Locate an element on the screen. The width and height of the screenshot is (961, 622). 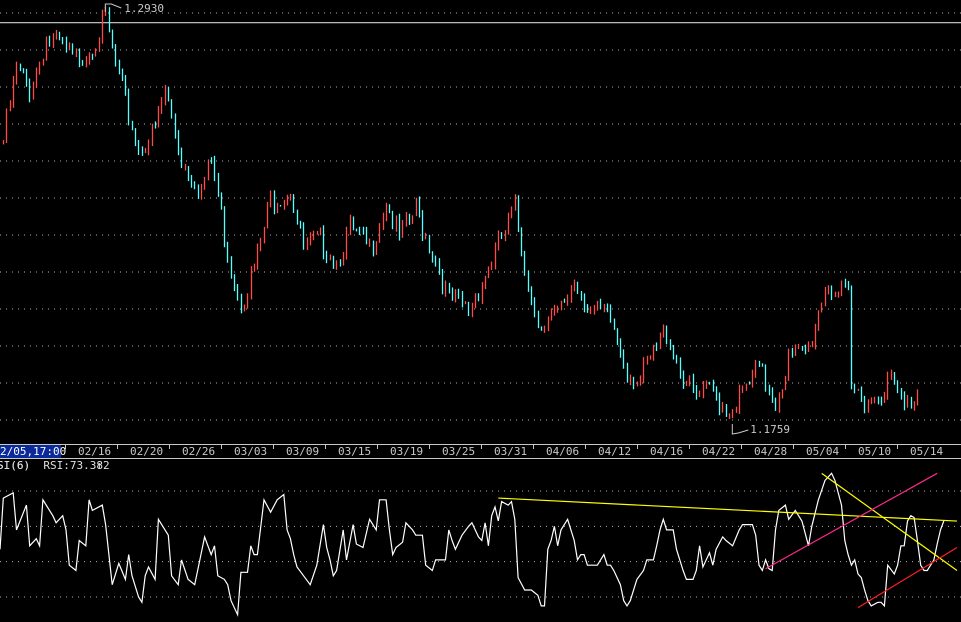
cursor-date-label: 2/05,17:00 is located at coordinates (33, 451).